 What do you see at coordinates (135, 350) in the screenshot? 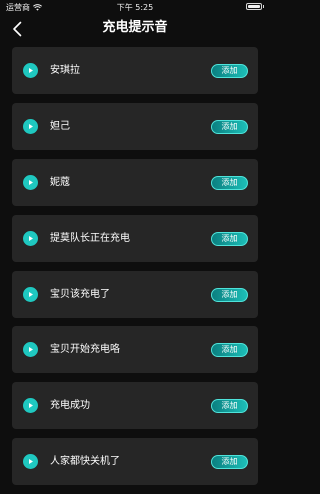
I see `list-item: 宝贝开始充电咯 添加` at bounding box center [135, 350].